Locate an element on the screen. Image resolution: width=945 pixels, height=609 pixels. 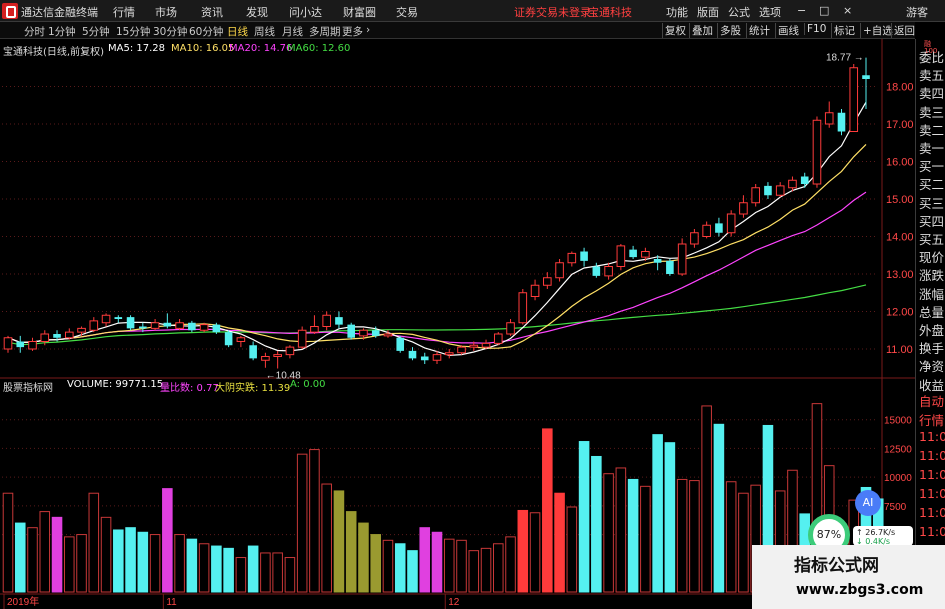
tab-fenshi: 分时 is located at coordinates (34, 31).